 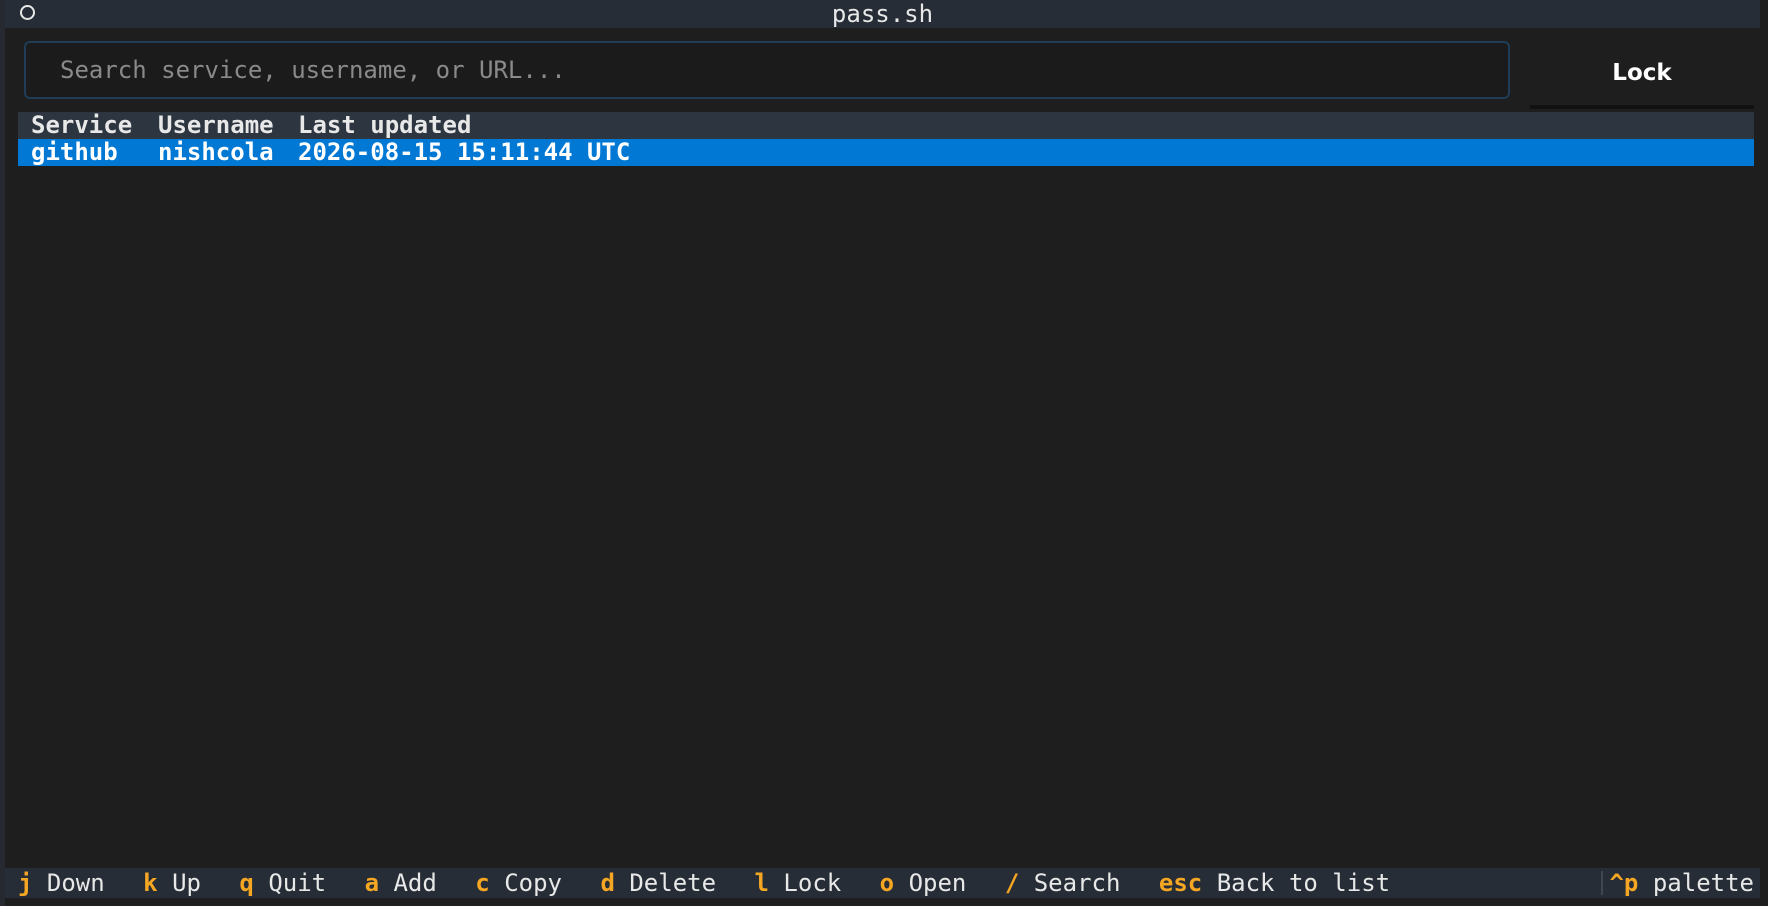 I want to click on column-header-last-updated: Last updated, so click(x=384, y=125).